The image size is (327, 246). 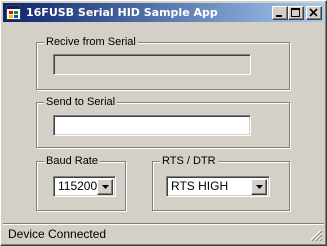 I want to click on receive-textbox, so click(x=152, y=64).